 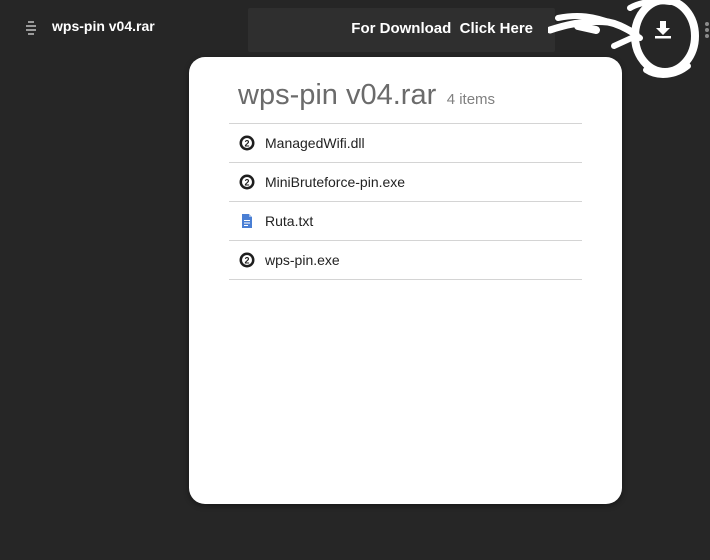 I want to click on card-header: wps-pin v04.rar 4 items, so click(x=366, y=95).